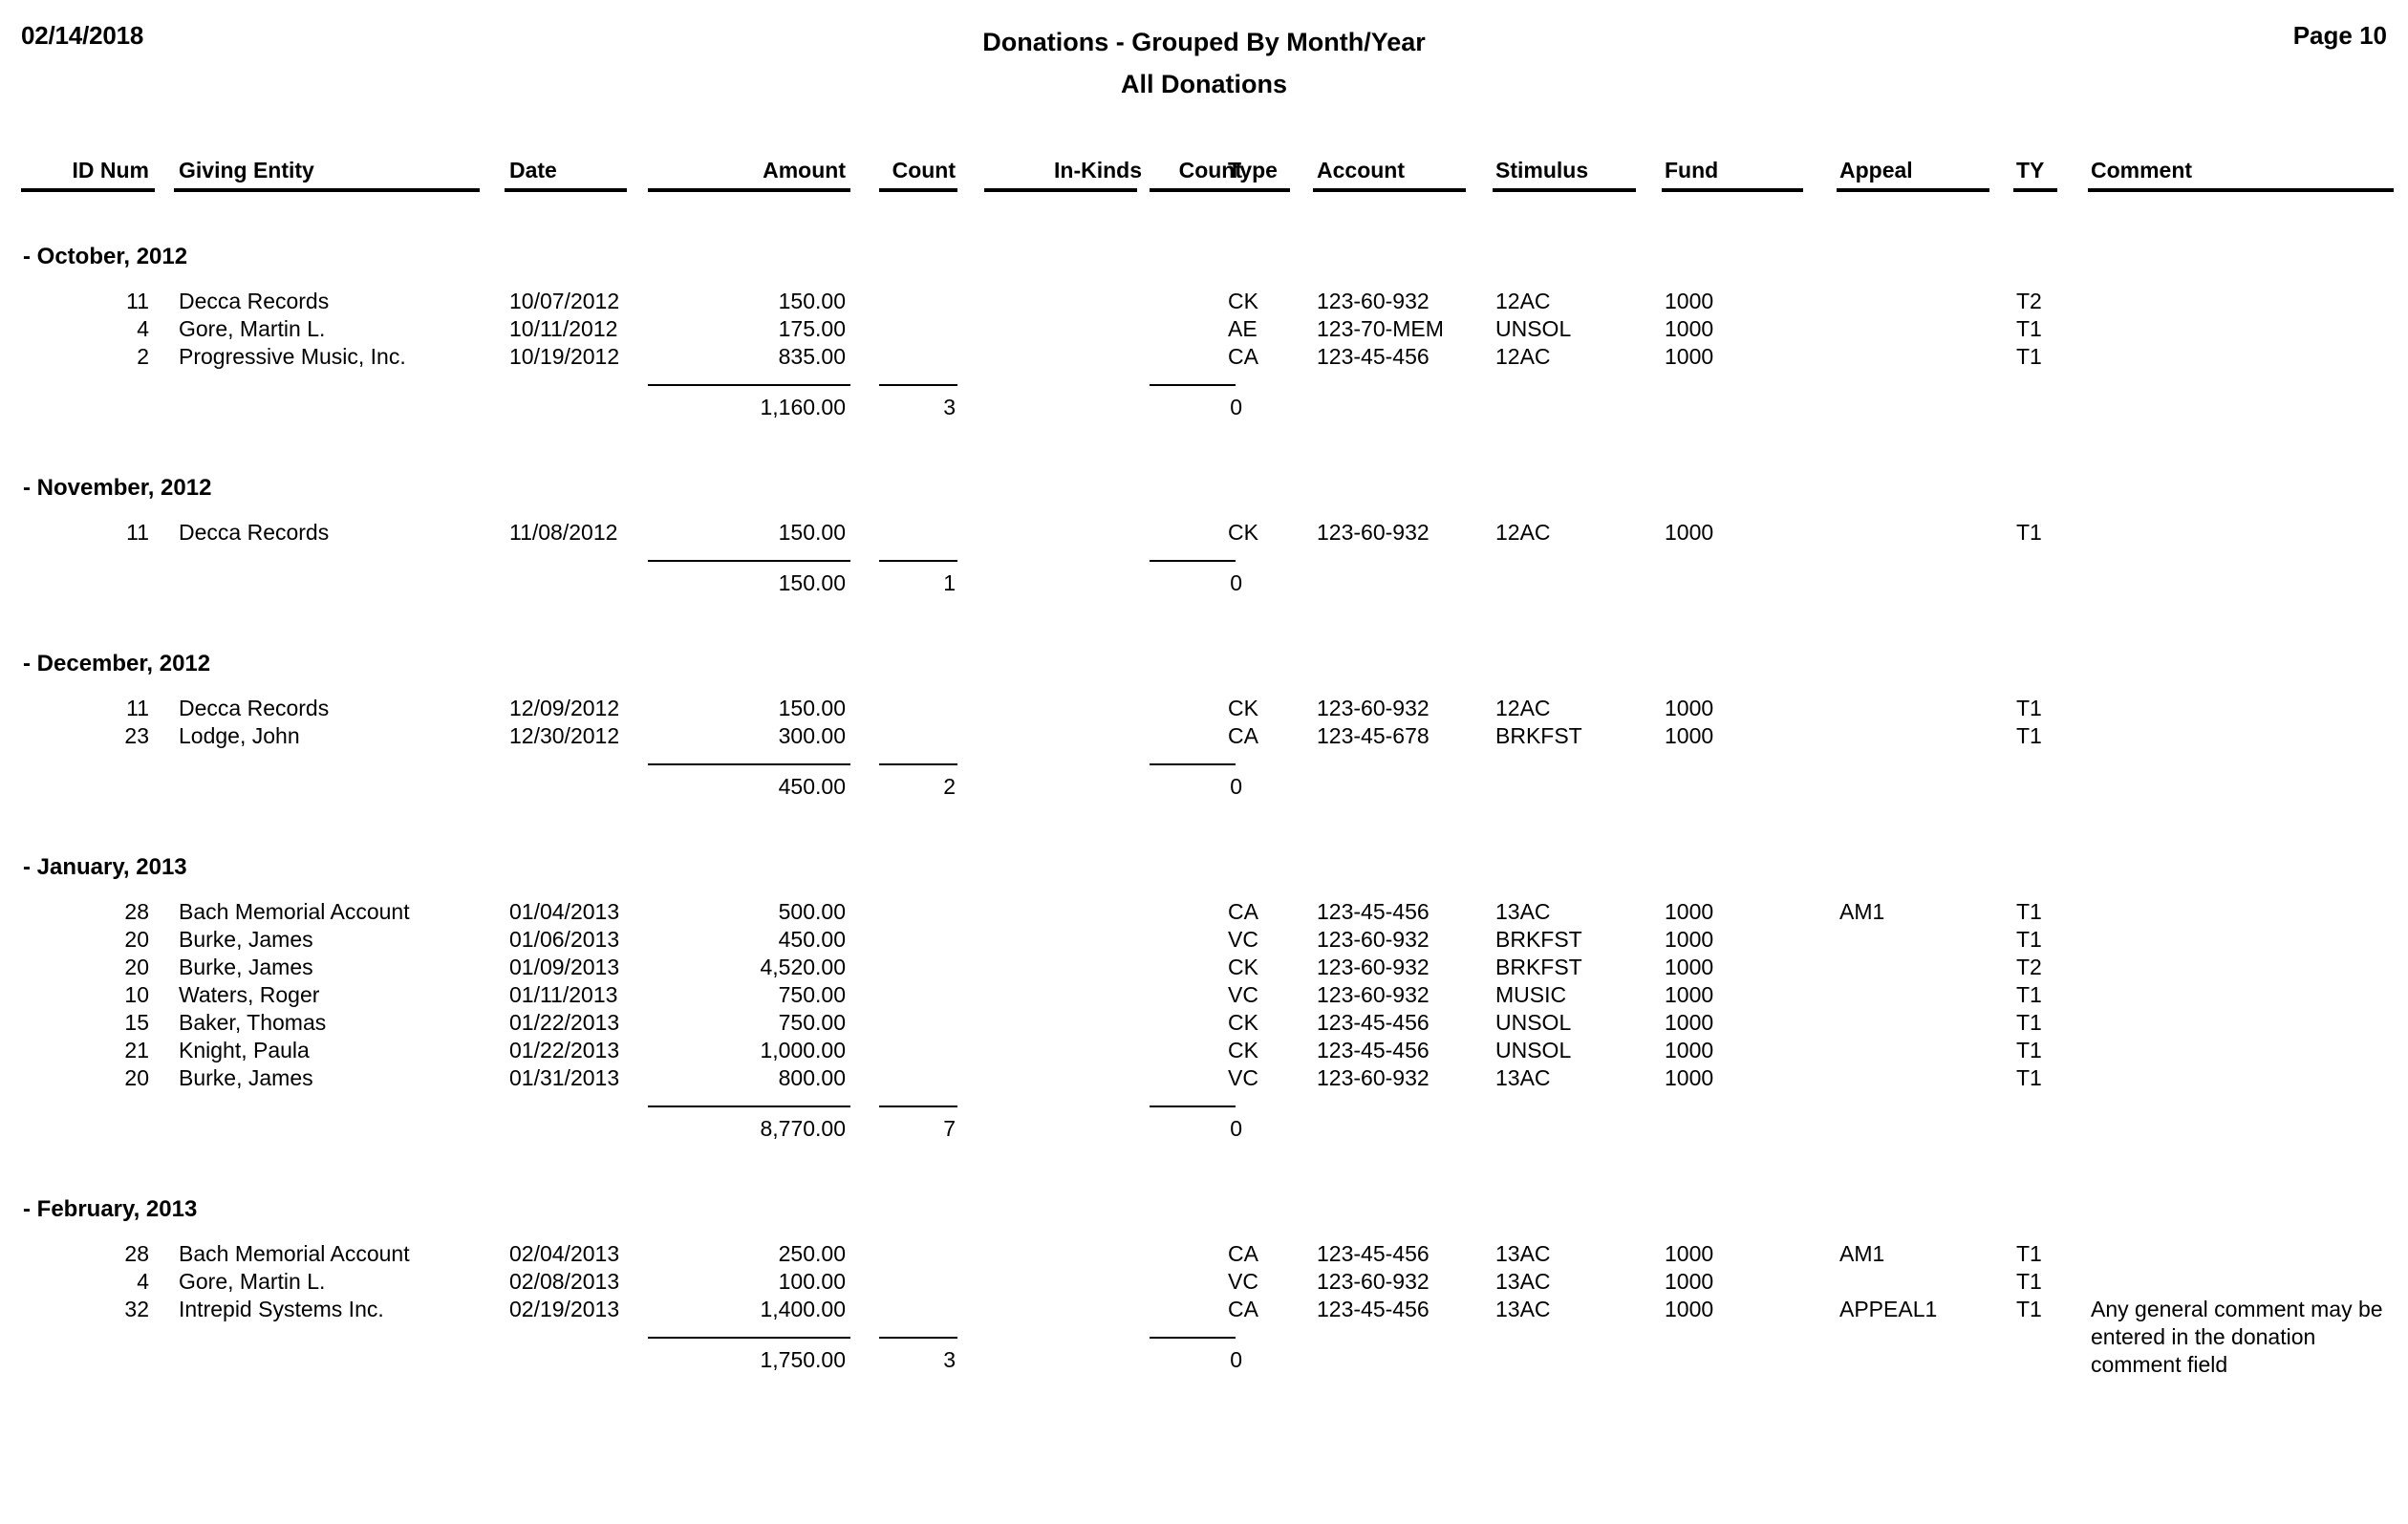 Image resolution: width=2408 pixels, height=1524 pixels. Describe the element at coordinates (1204, 42) in the screenshot. I see `page-title: Donations - Grouped By Month/Year` at that location.